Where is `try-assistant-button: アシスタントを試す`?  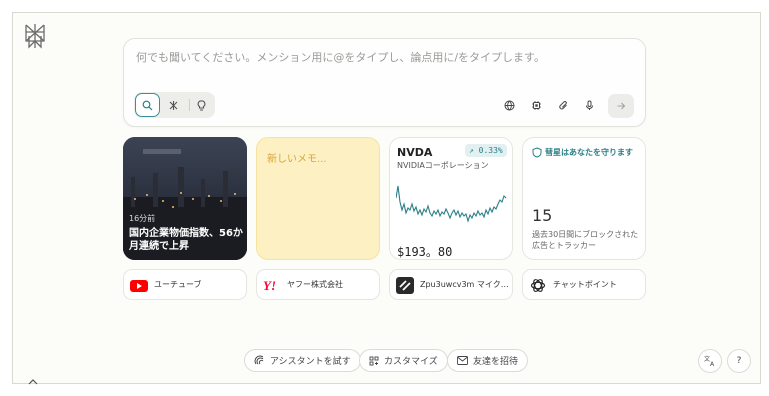 try-assistant-button: アシスタントを試す is located at coordinates (302, 360).